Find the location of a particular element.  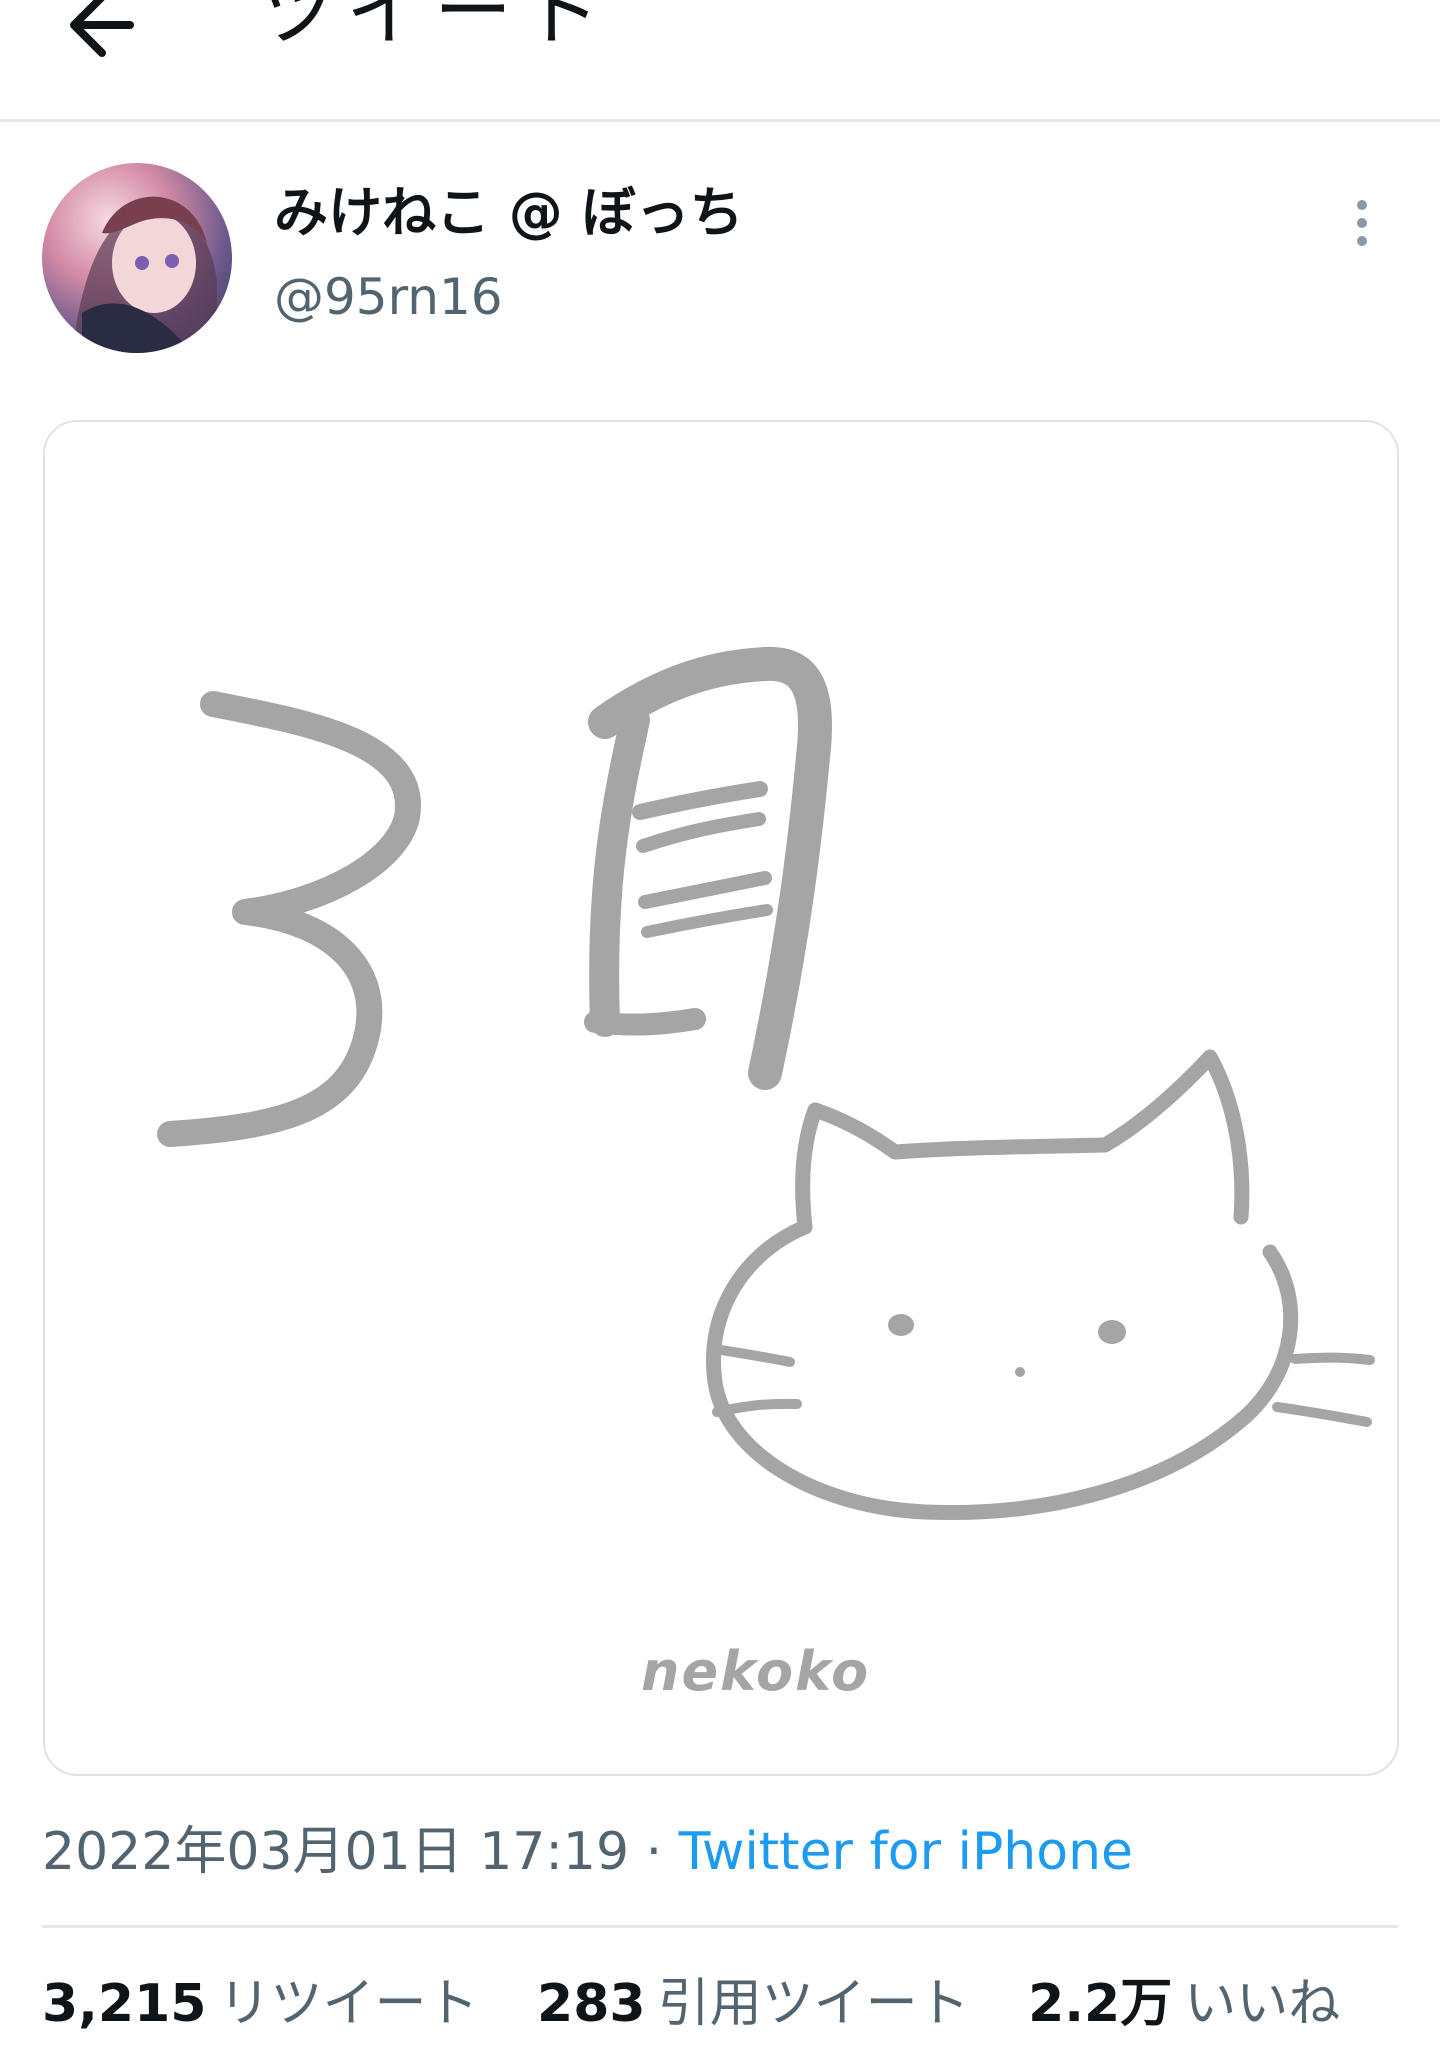

user-handle: @95rn16 is located at coordinates (388, 297).